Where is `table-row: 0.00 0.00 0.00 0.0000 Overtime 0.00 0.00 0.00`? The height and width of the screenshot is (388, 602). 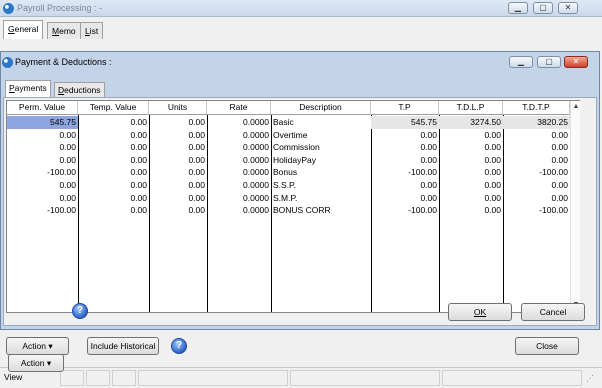
table-row: 0.00 0.00 0.00 0.0000 Overtime 0.00 0.00 0.00 is located at coordinates (288, 135).